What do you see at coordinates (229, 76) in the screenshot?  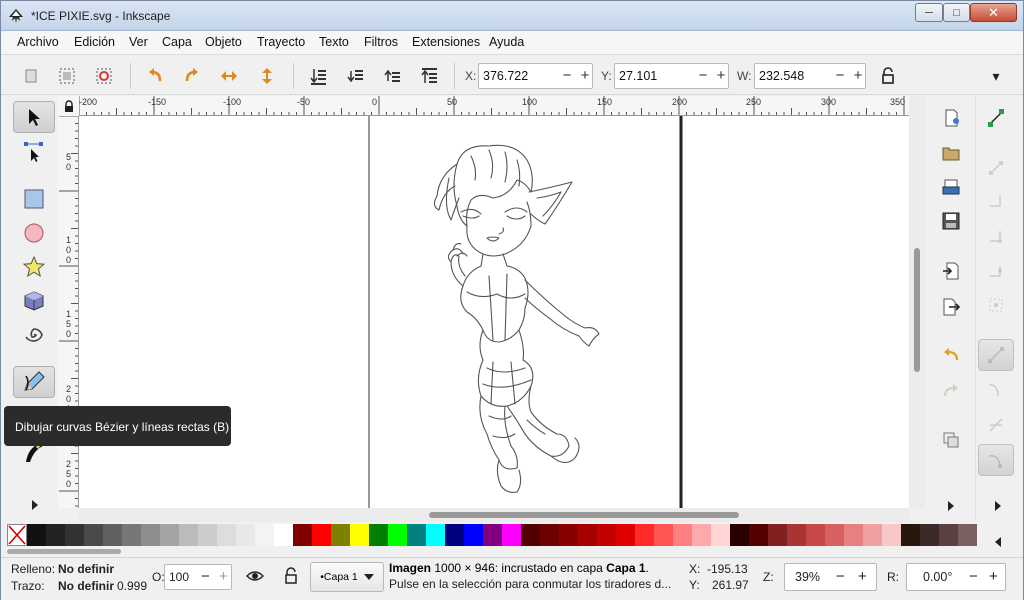 I see `flip-horizontal-icon` at bounding box center [229, 76].